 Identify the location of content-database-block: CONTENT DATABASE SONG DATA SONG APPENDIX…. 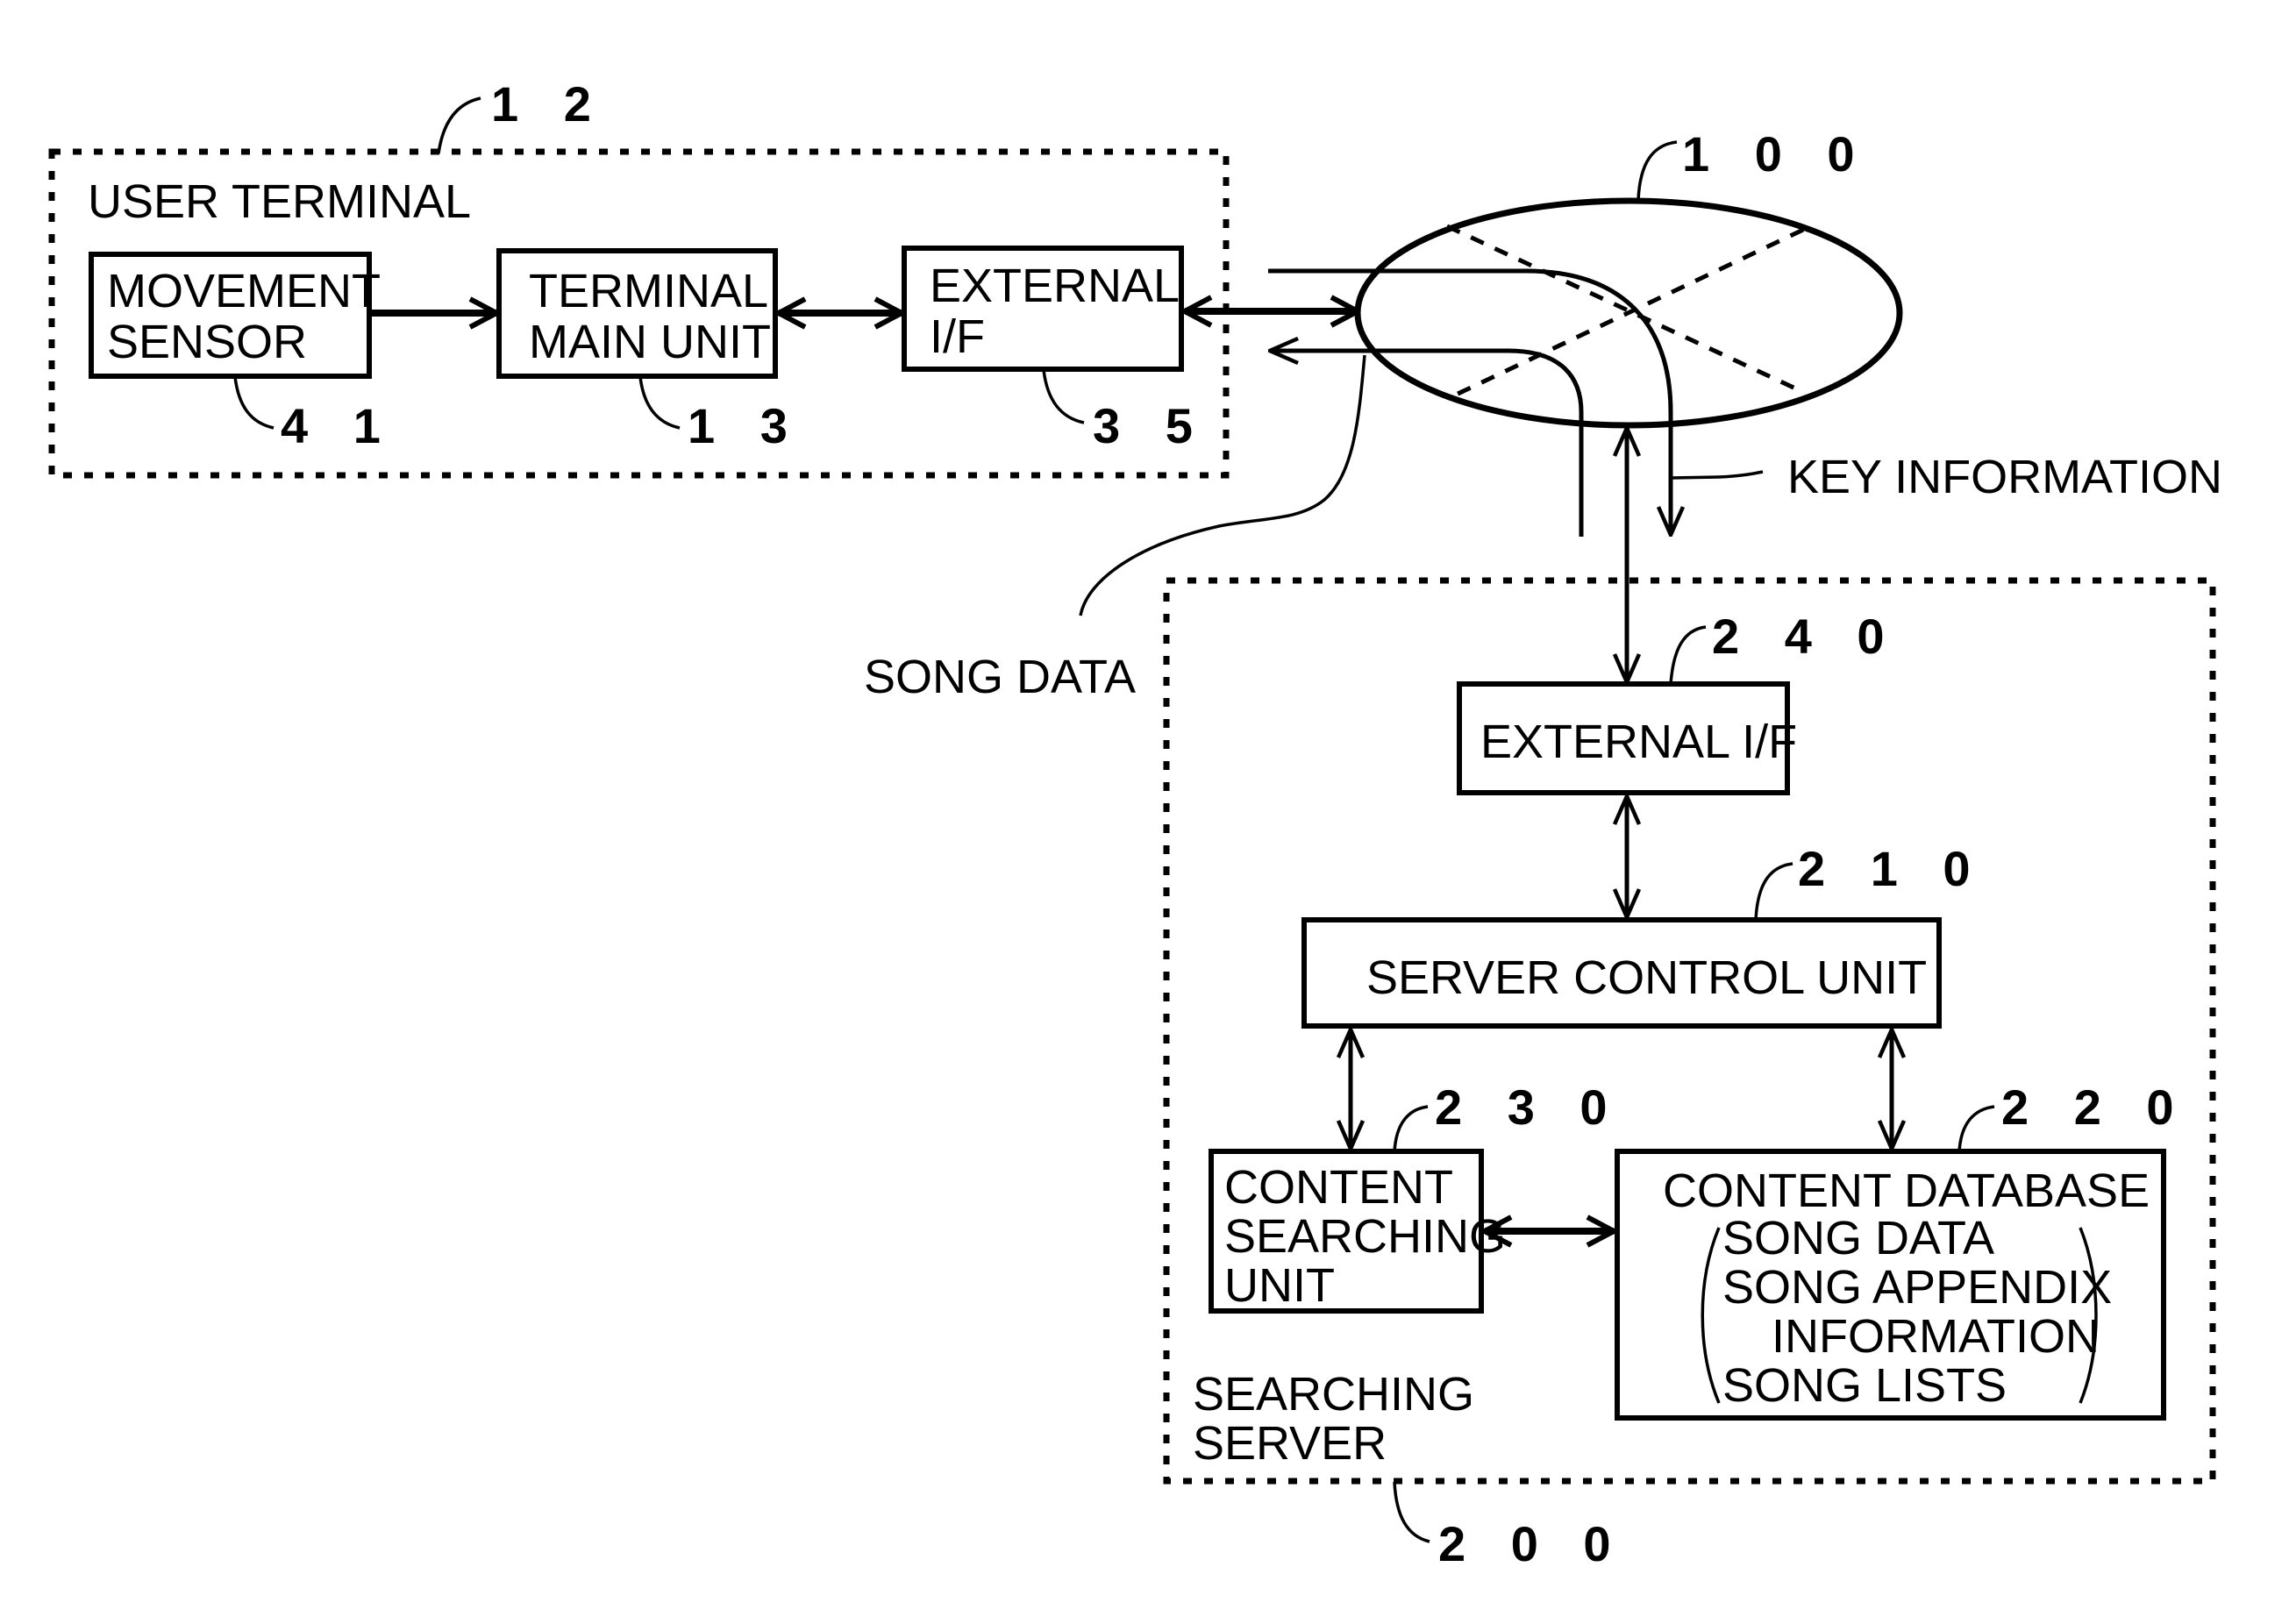
(1903, 1250).